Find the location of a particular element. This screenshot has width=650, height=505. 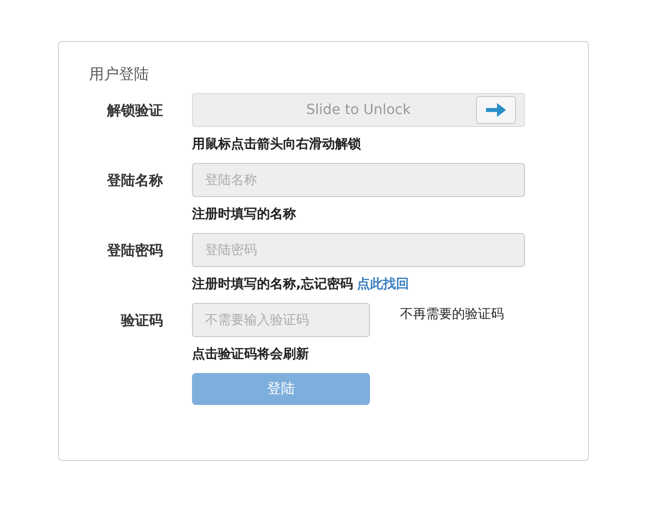

captcha-field: 不需要输入验证码 is located at coordinates (281, 320).